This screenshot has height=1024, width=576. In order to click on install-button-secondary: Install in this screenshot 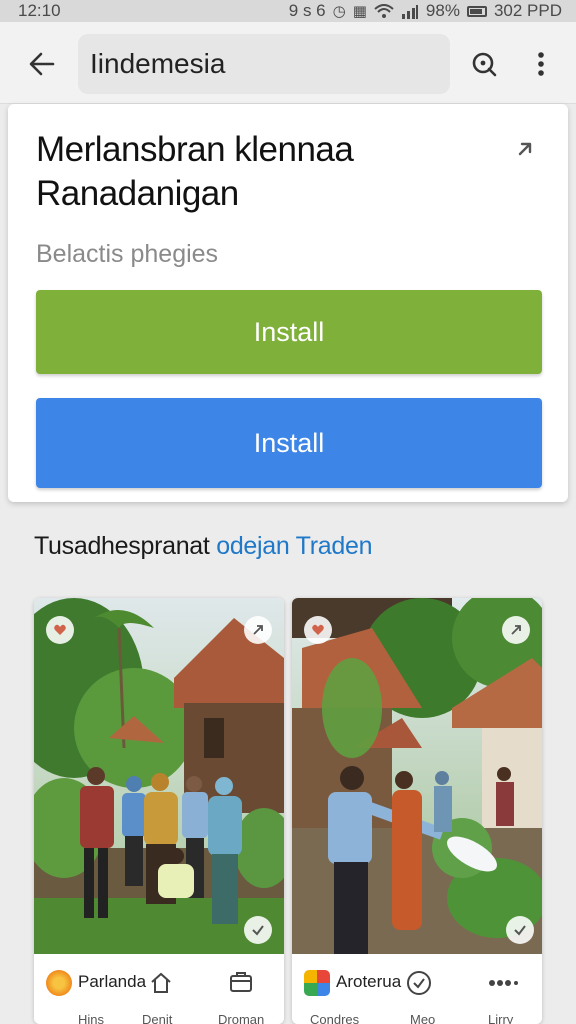, I will do `click(289, 443)`.